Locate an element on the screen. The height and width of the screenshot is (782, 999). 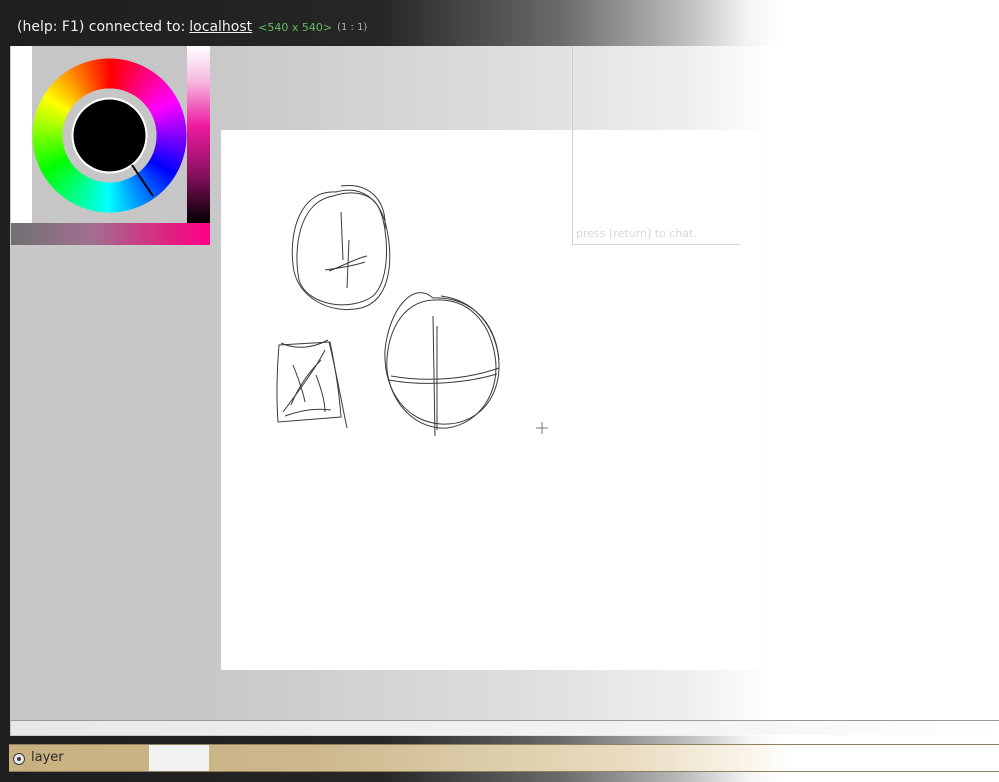
layer-bar: layer is located at coordinates (504, 758).